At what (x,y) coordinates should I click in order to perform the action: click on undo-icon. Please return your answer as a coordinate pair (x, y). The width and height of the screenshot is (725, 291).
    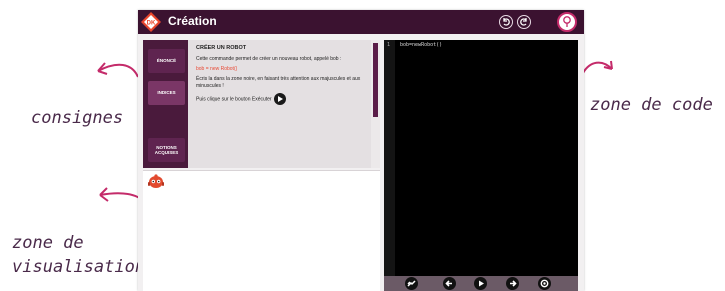
    Looking at the image, I should click on (506, 22).